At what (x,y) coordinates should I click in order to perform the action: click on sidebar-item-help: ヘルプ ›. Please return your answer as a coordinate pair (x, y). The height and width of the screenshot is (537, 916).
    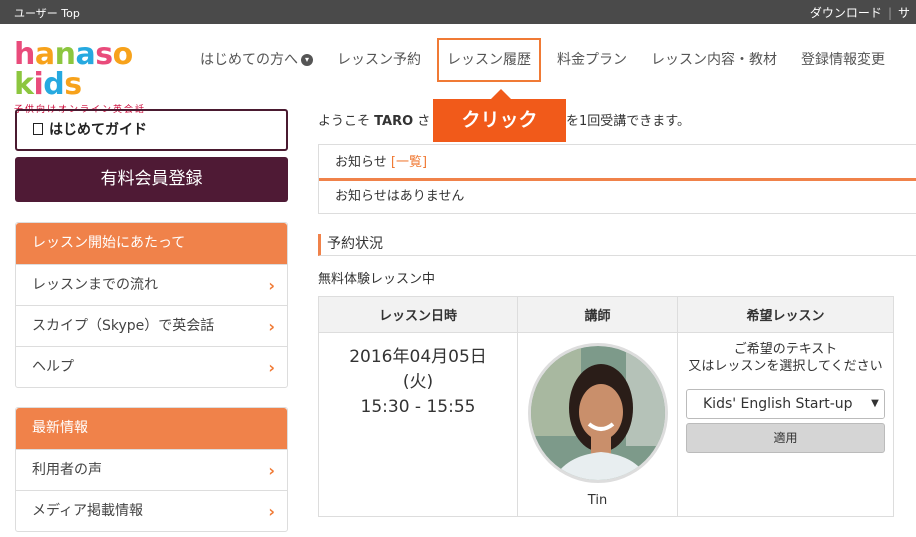
    Looking at the image, I should click on (151, 366).